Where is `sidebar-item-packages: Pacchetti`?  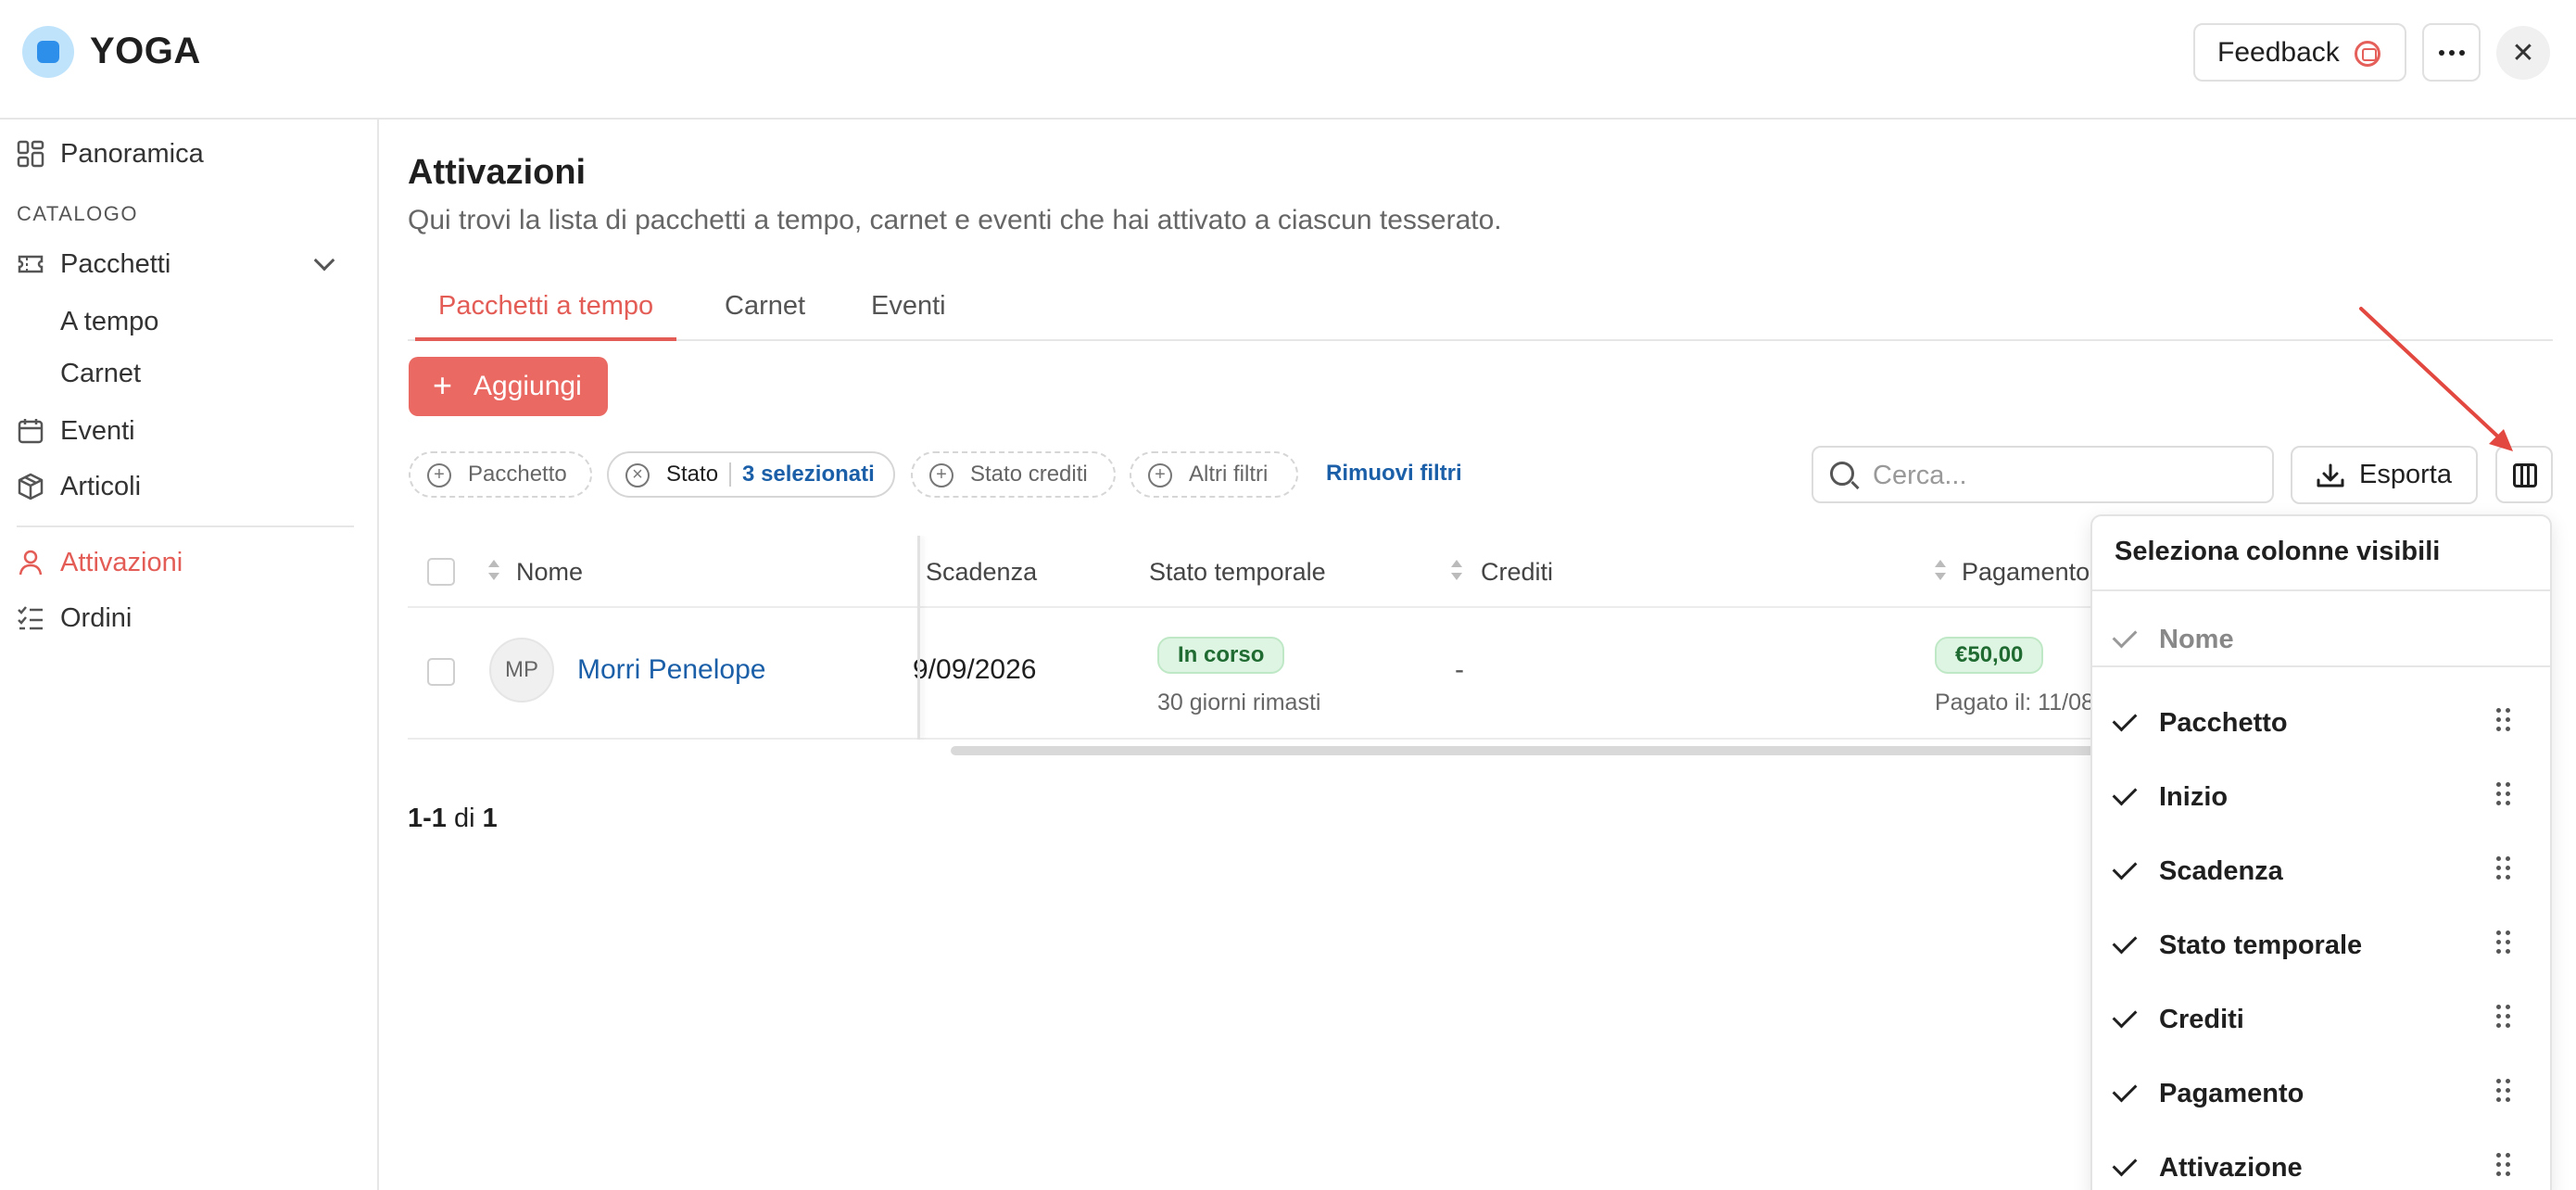
sidebar-item-packages: Pacchetti is located at coordinates (189, 264).